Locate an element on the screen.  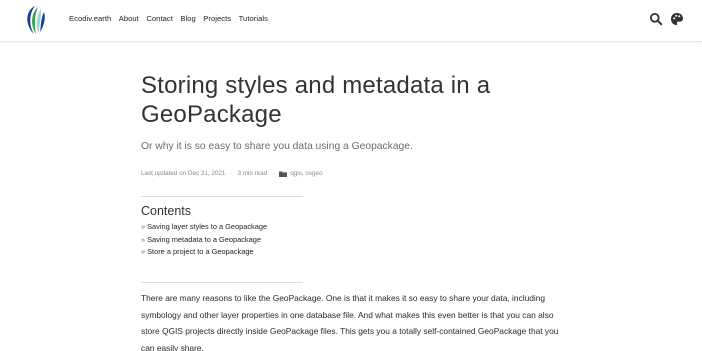
toc-item: » Saving layer styles to a Geopackage is located at coordinates (222, 227).